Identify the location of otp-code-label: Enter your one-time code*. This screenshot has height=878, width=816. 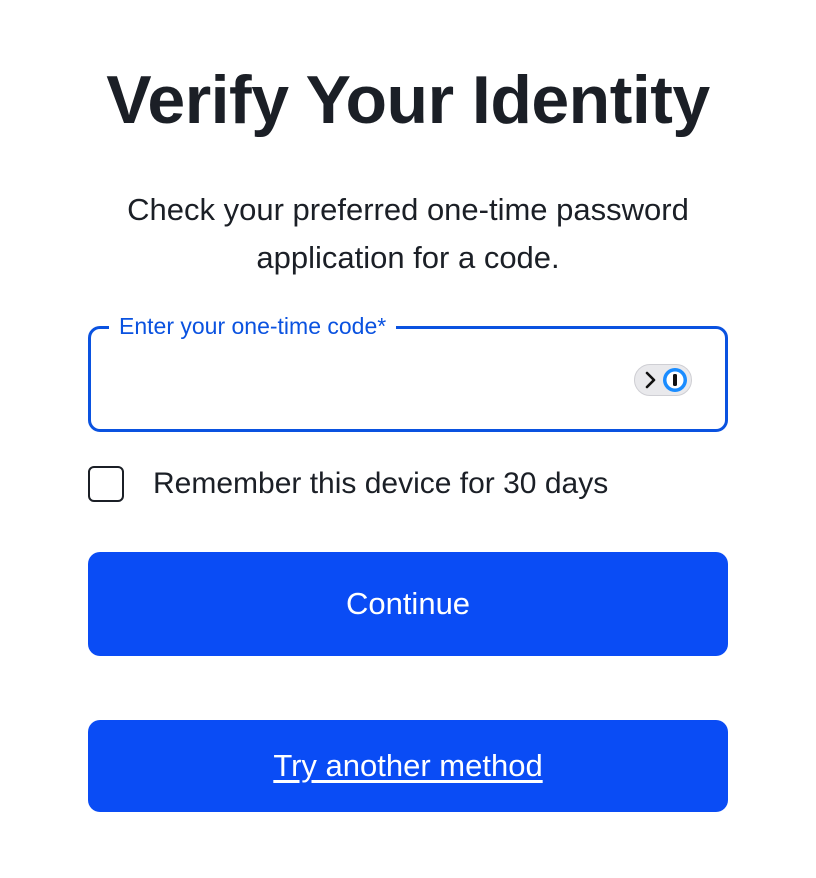
(253, 326).